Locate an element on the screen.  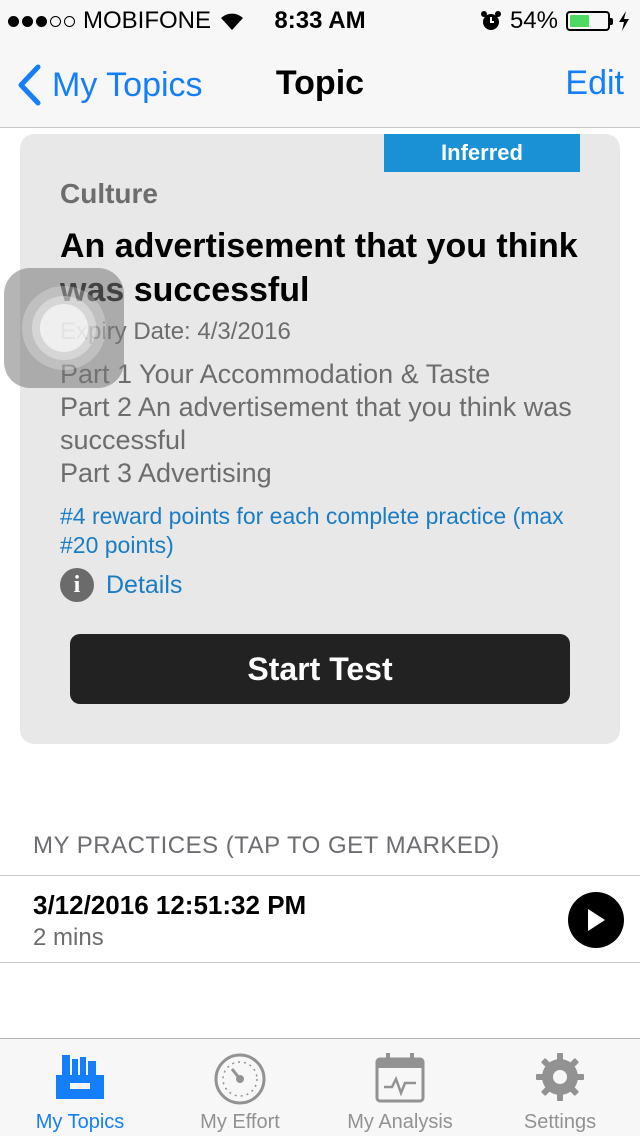
back-button: My Topics is located at coordinates (109, 85).